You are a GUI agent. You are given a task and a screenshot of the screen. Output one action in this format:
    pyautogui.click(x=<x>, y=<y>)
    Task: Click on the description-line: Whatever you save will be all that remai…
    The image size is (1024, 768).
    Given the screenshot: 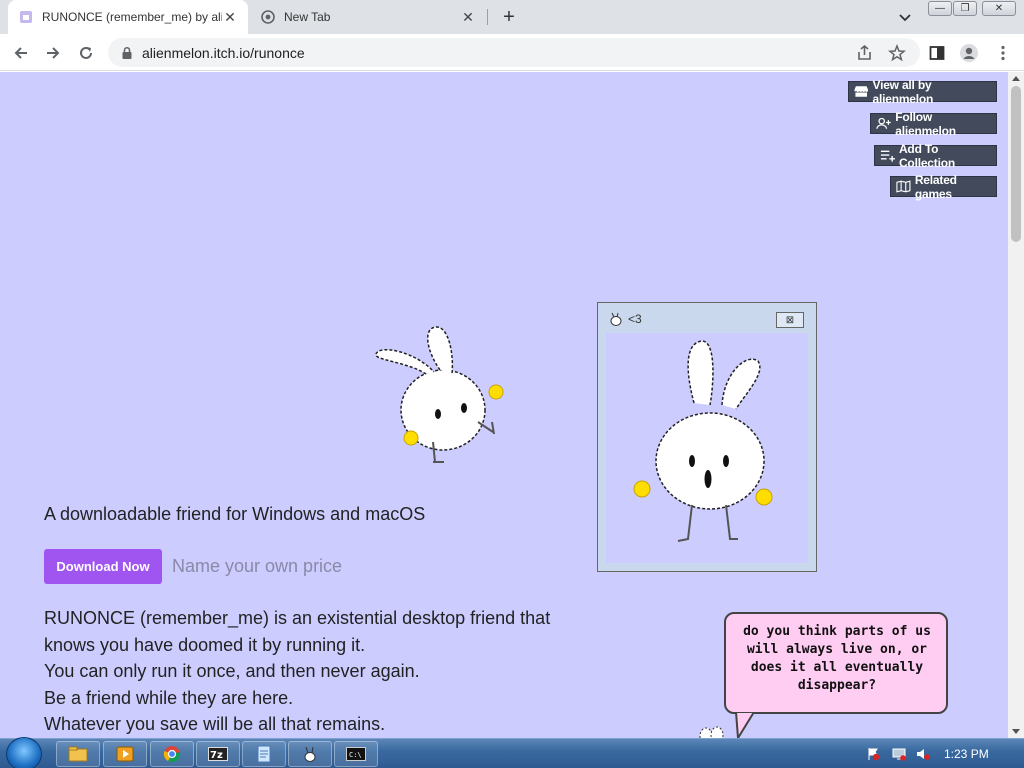 What is the action you would take?
    pyautogui.click(x=215, y=724)
    